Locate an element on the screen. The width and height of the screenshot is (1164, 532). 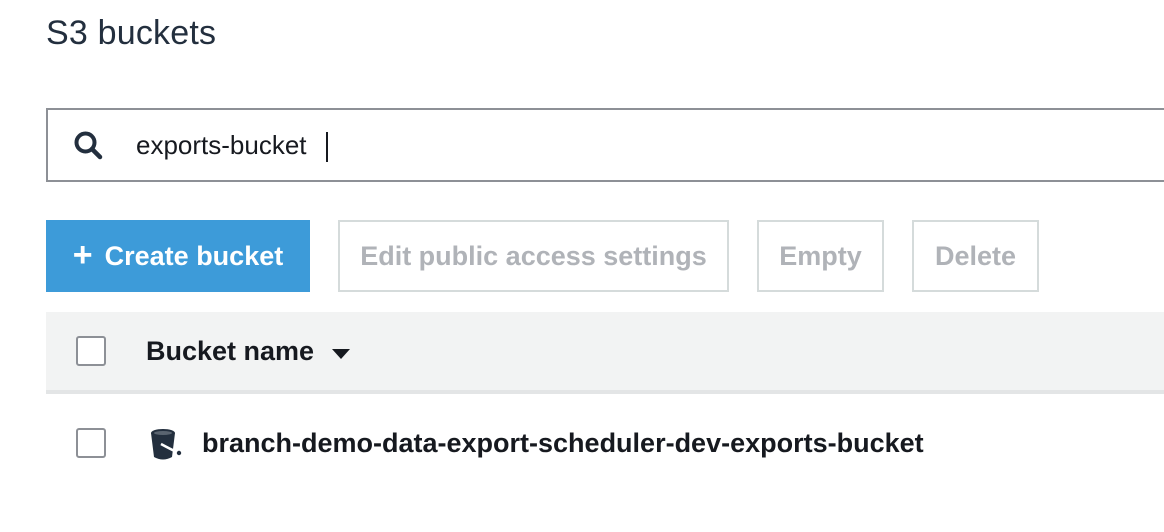
plus-icon: + is located at coordinates (82, 254).